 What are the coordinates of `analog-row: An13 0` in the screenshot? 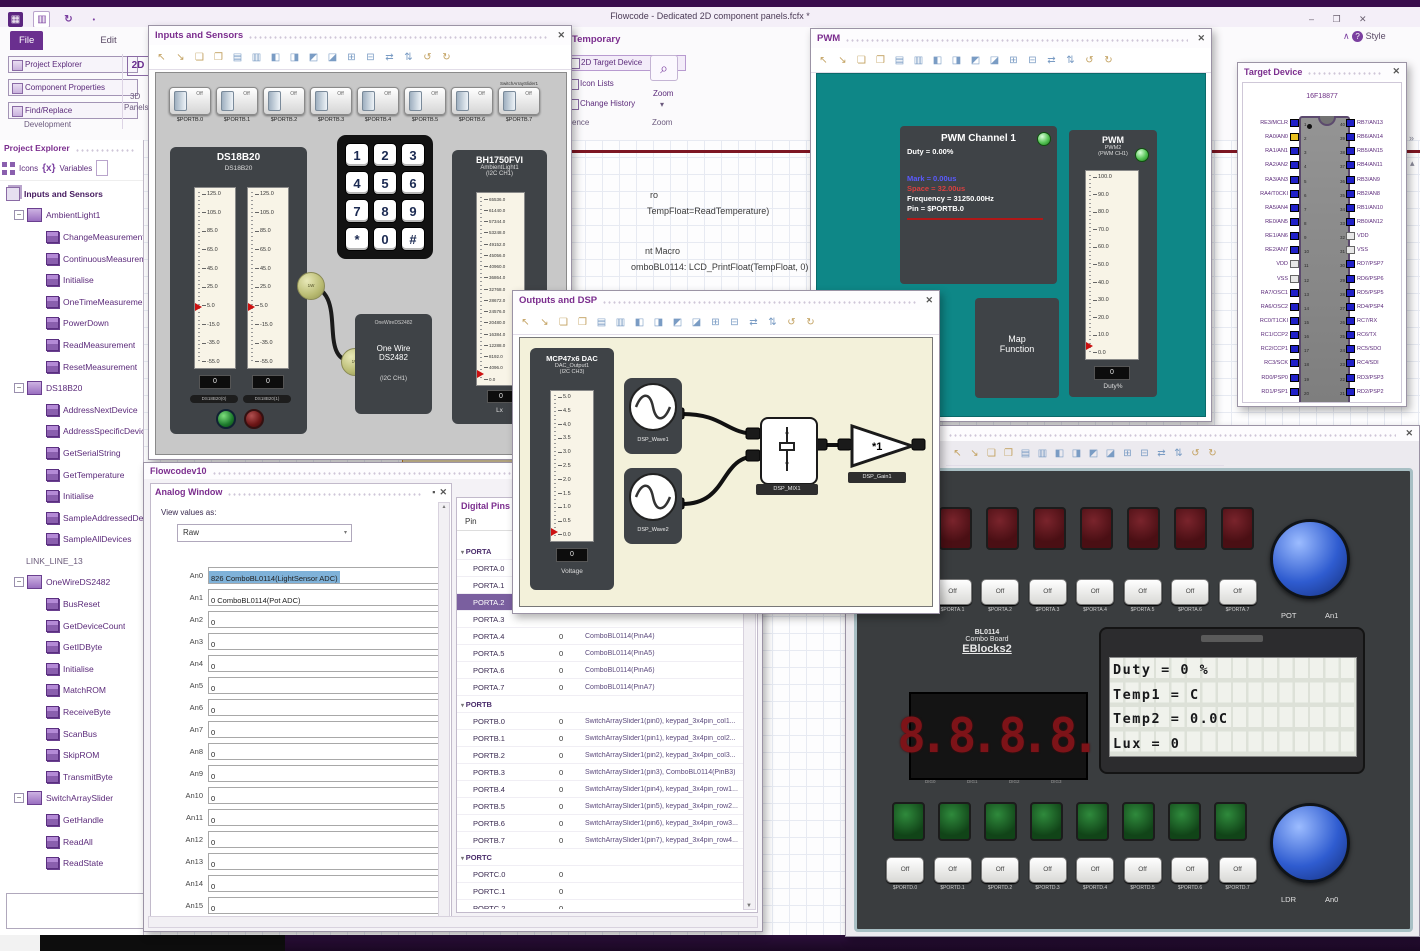 It's located at (298, 861).